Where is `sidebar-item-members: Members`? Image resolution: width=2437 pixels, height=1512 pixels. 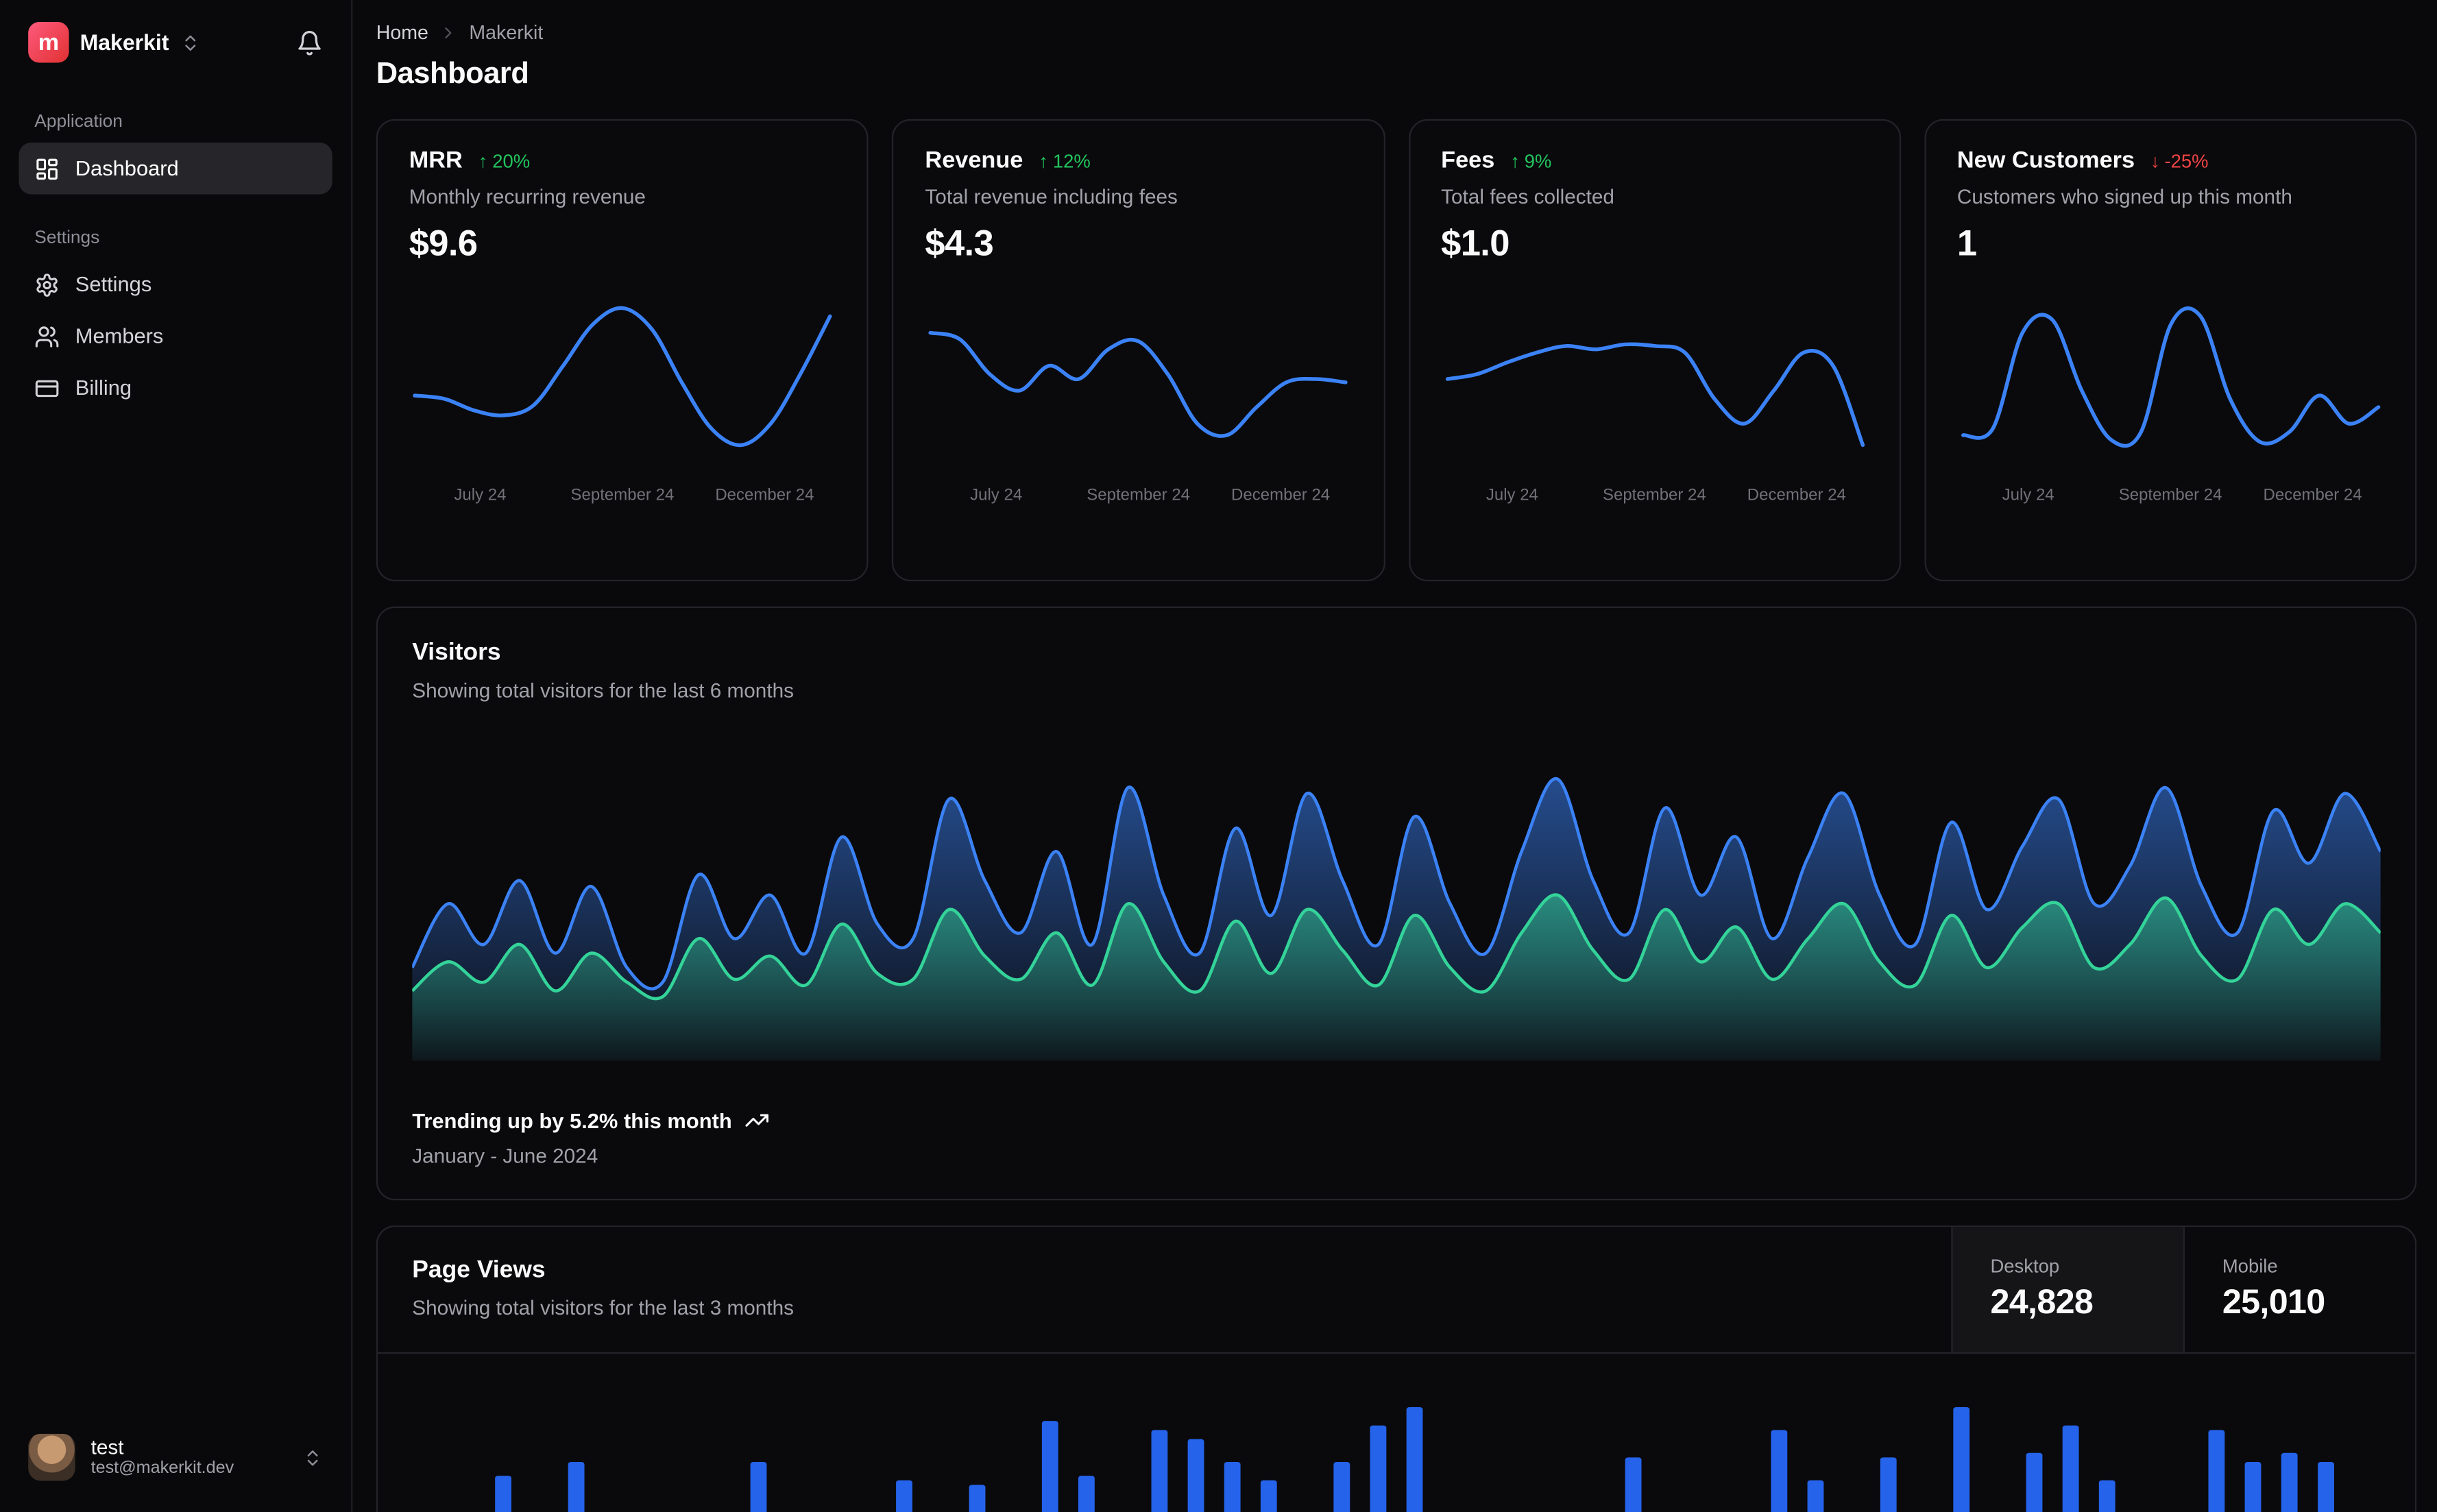
sidebar-item-members: Members is located at coordinates (176, 336).